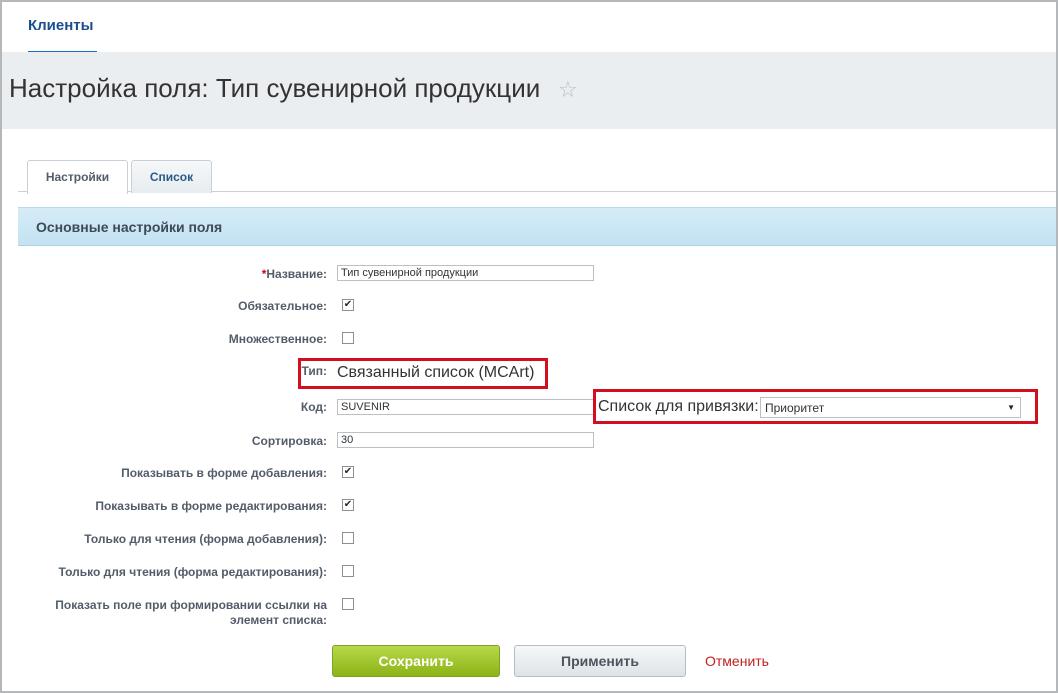 This screenshot has height=693, width=1058. Describe the element at coordinates (313, 407) in the screenshot. I see `code-label: Код:` at that location.